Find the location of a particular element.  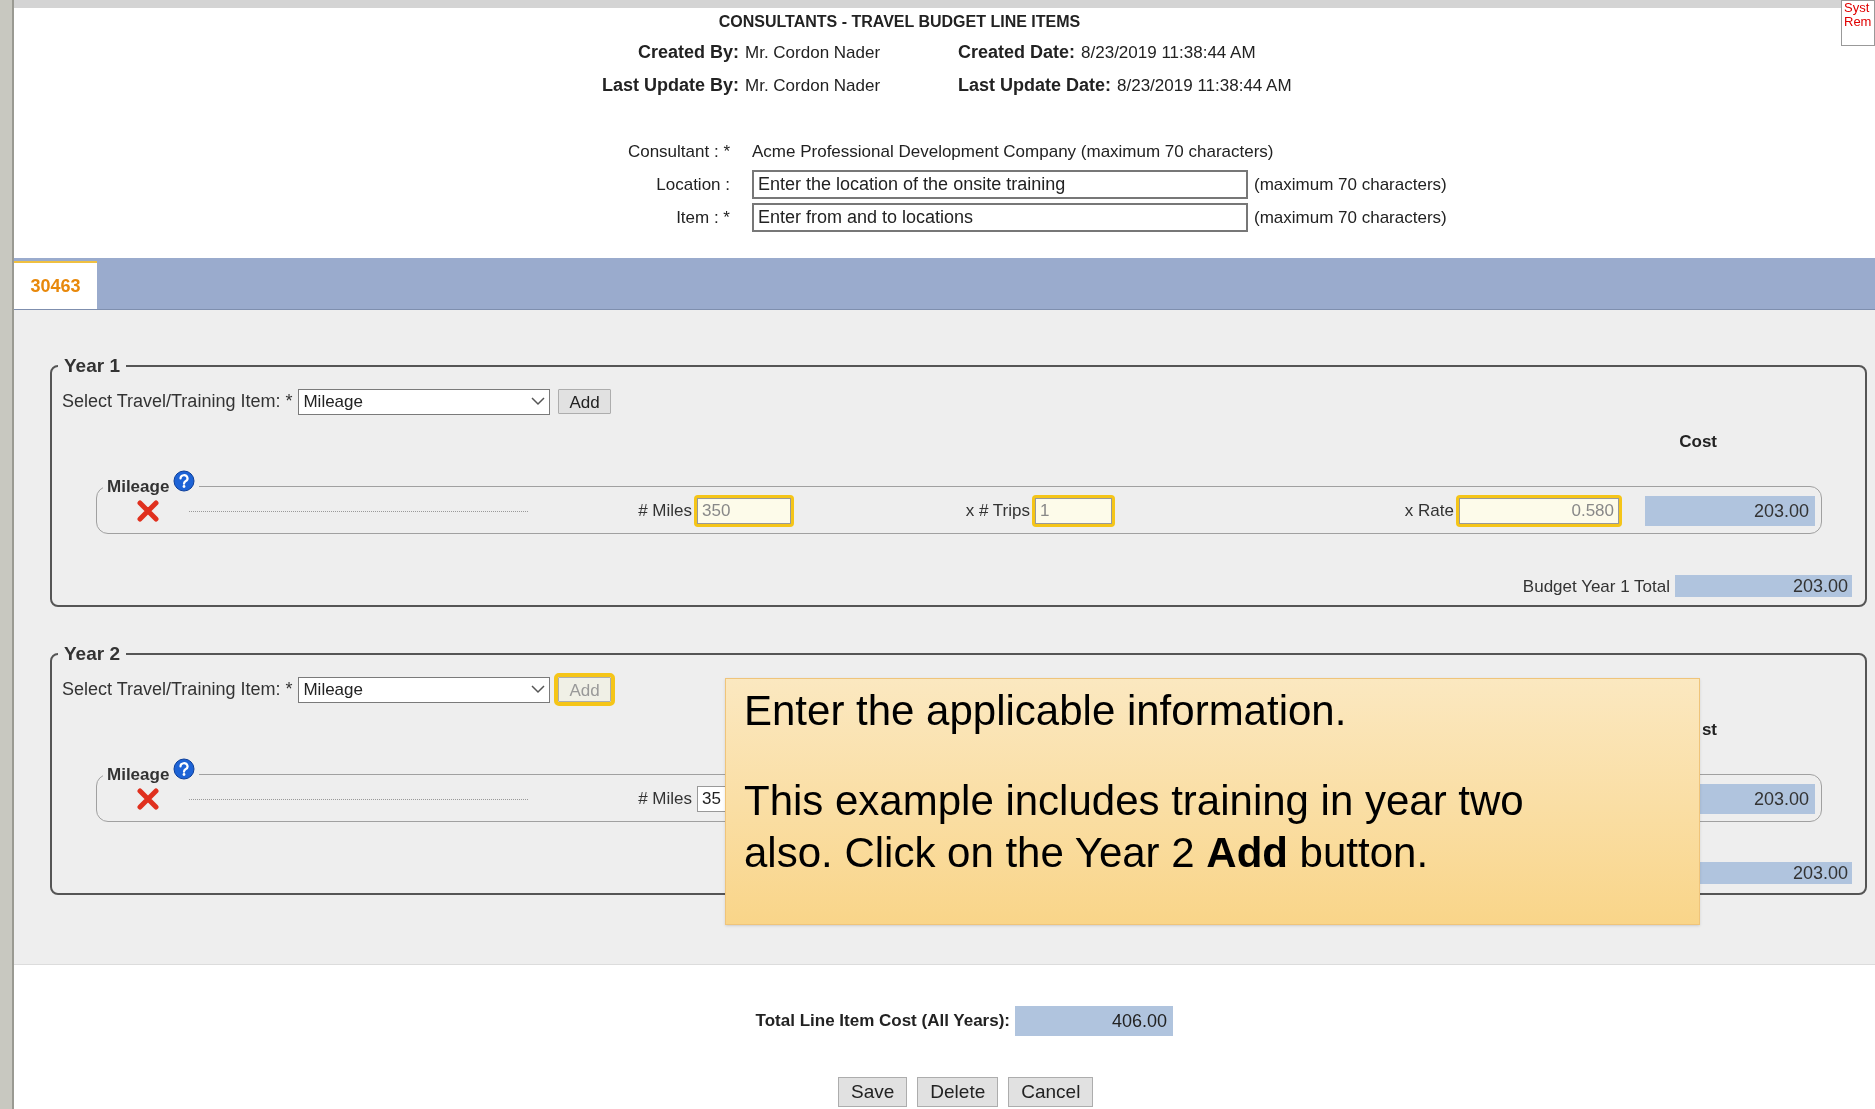

number-field: 0.580 is located at coordinates (1539, 511).